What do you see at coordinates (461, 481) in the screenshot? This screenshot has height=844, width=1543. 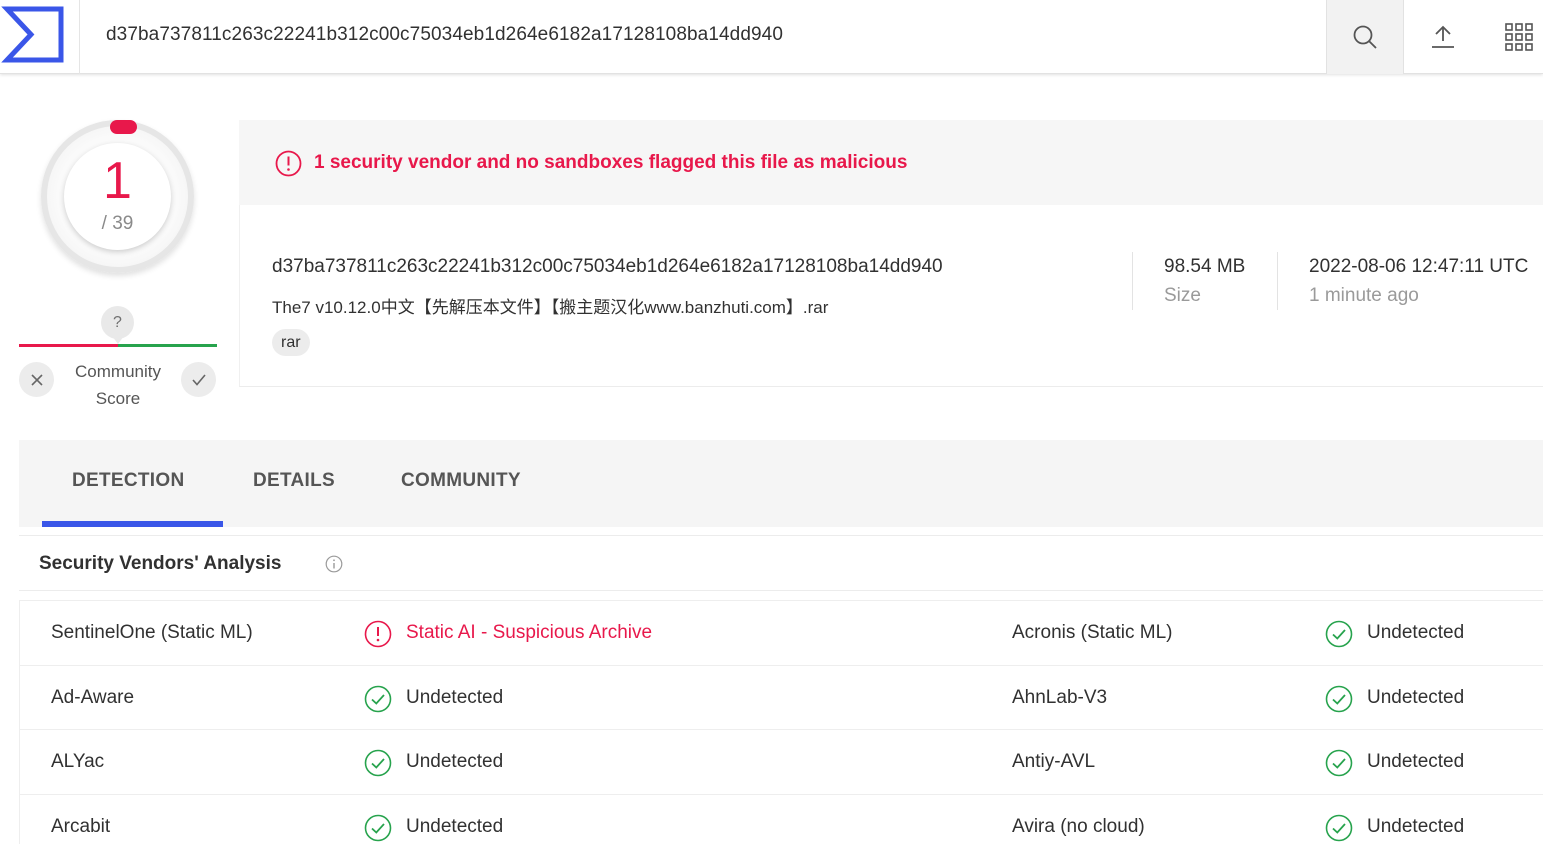 I see `tab-community: COMMUNITY` at bounding box center [461, 481].